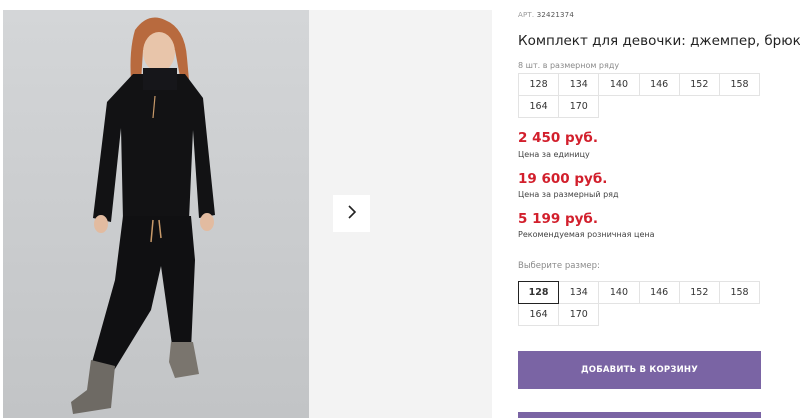  What do you see at coordinates (699, 84) in the screenshot?
I see `set-size-cell: 152` at bounding box center [699, 84].